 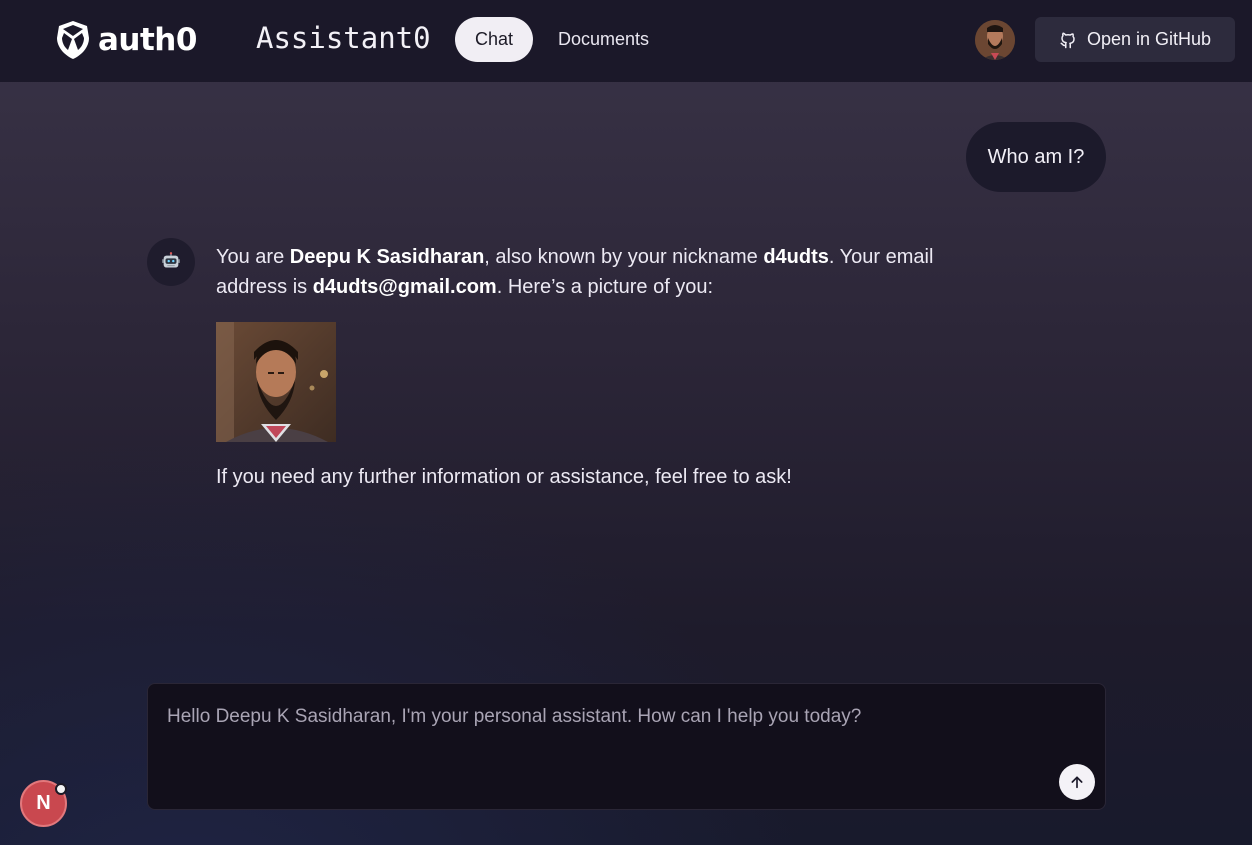 What do you see at coordinates (387, 257) in the screenshot?
I see `user-full-name: Deepu K Sasidharan` at bounding box center [387, 257].